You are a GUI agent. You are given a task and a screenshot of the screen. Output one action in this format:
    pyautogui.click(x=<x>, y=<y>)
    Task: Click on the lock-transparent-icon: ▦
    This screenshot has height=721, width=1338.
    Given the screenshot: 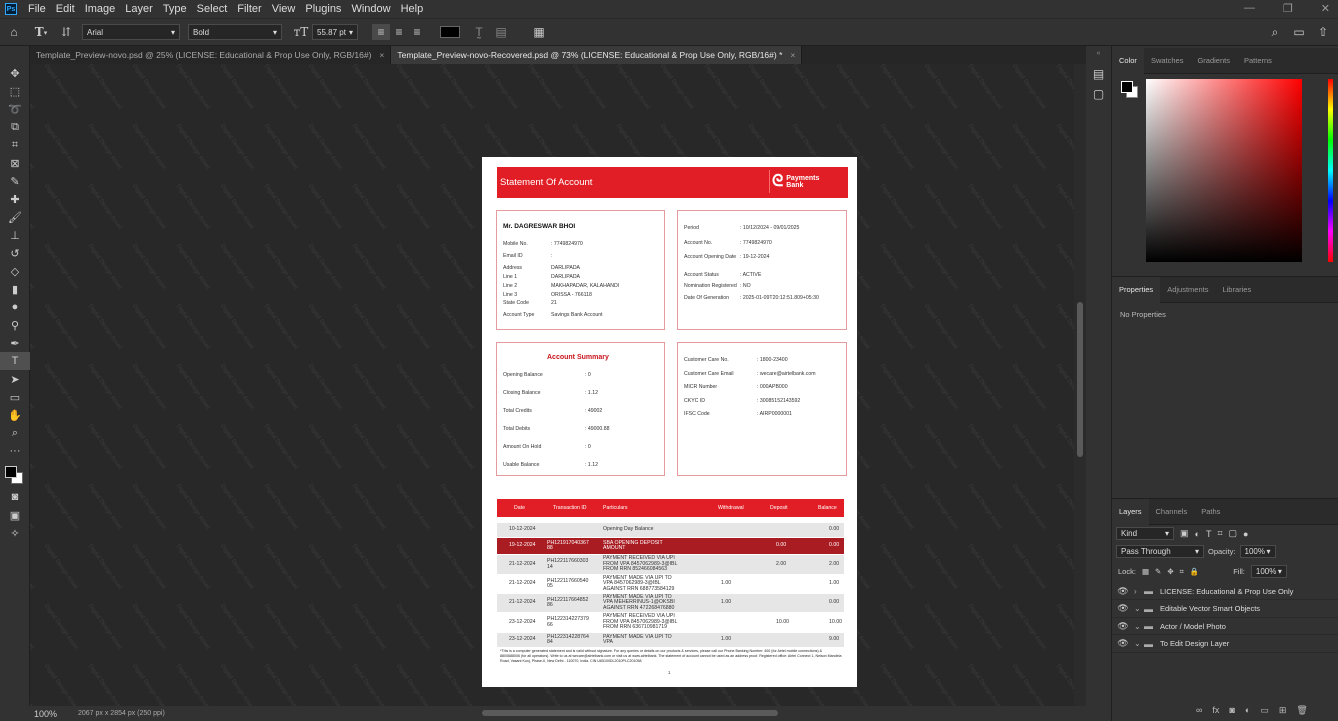 What is the action you would take?
    pyautogui.click(x=1145, y=571)
    